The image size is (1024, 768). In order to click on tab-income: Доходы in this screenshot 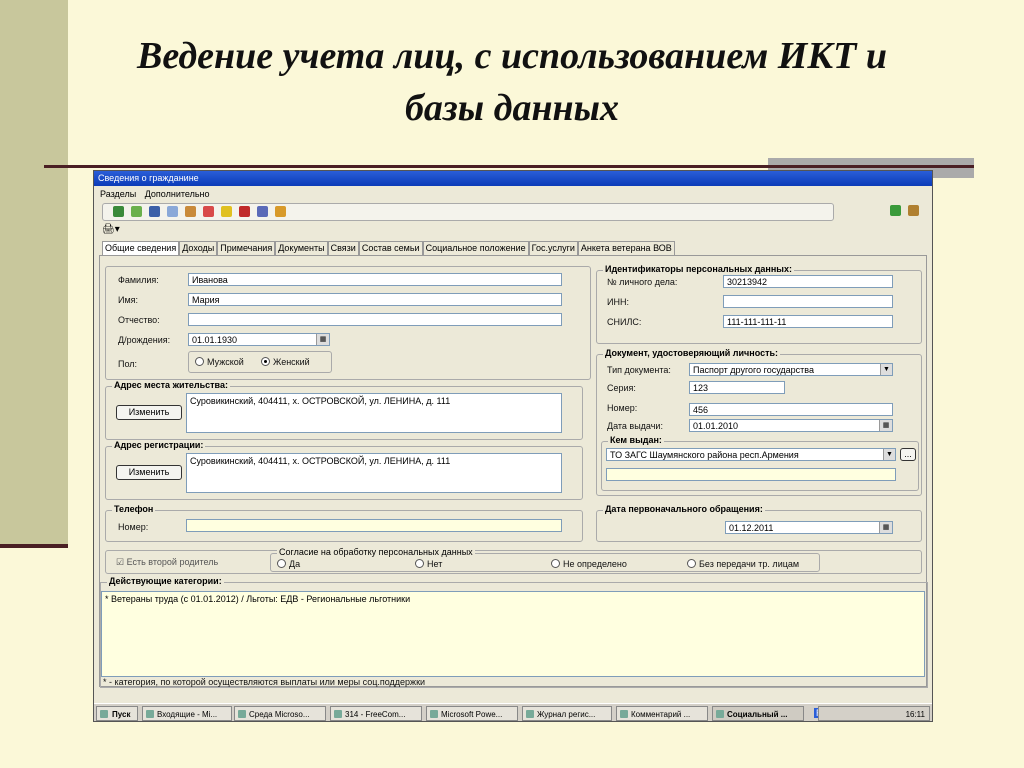, I will do `click(198, 248)`.